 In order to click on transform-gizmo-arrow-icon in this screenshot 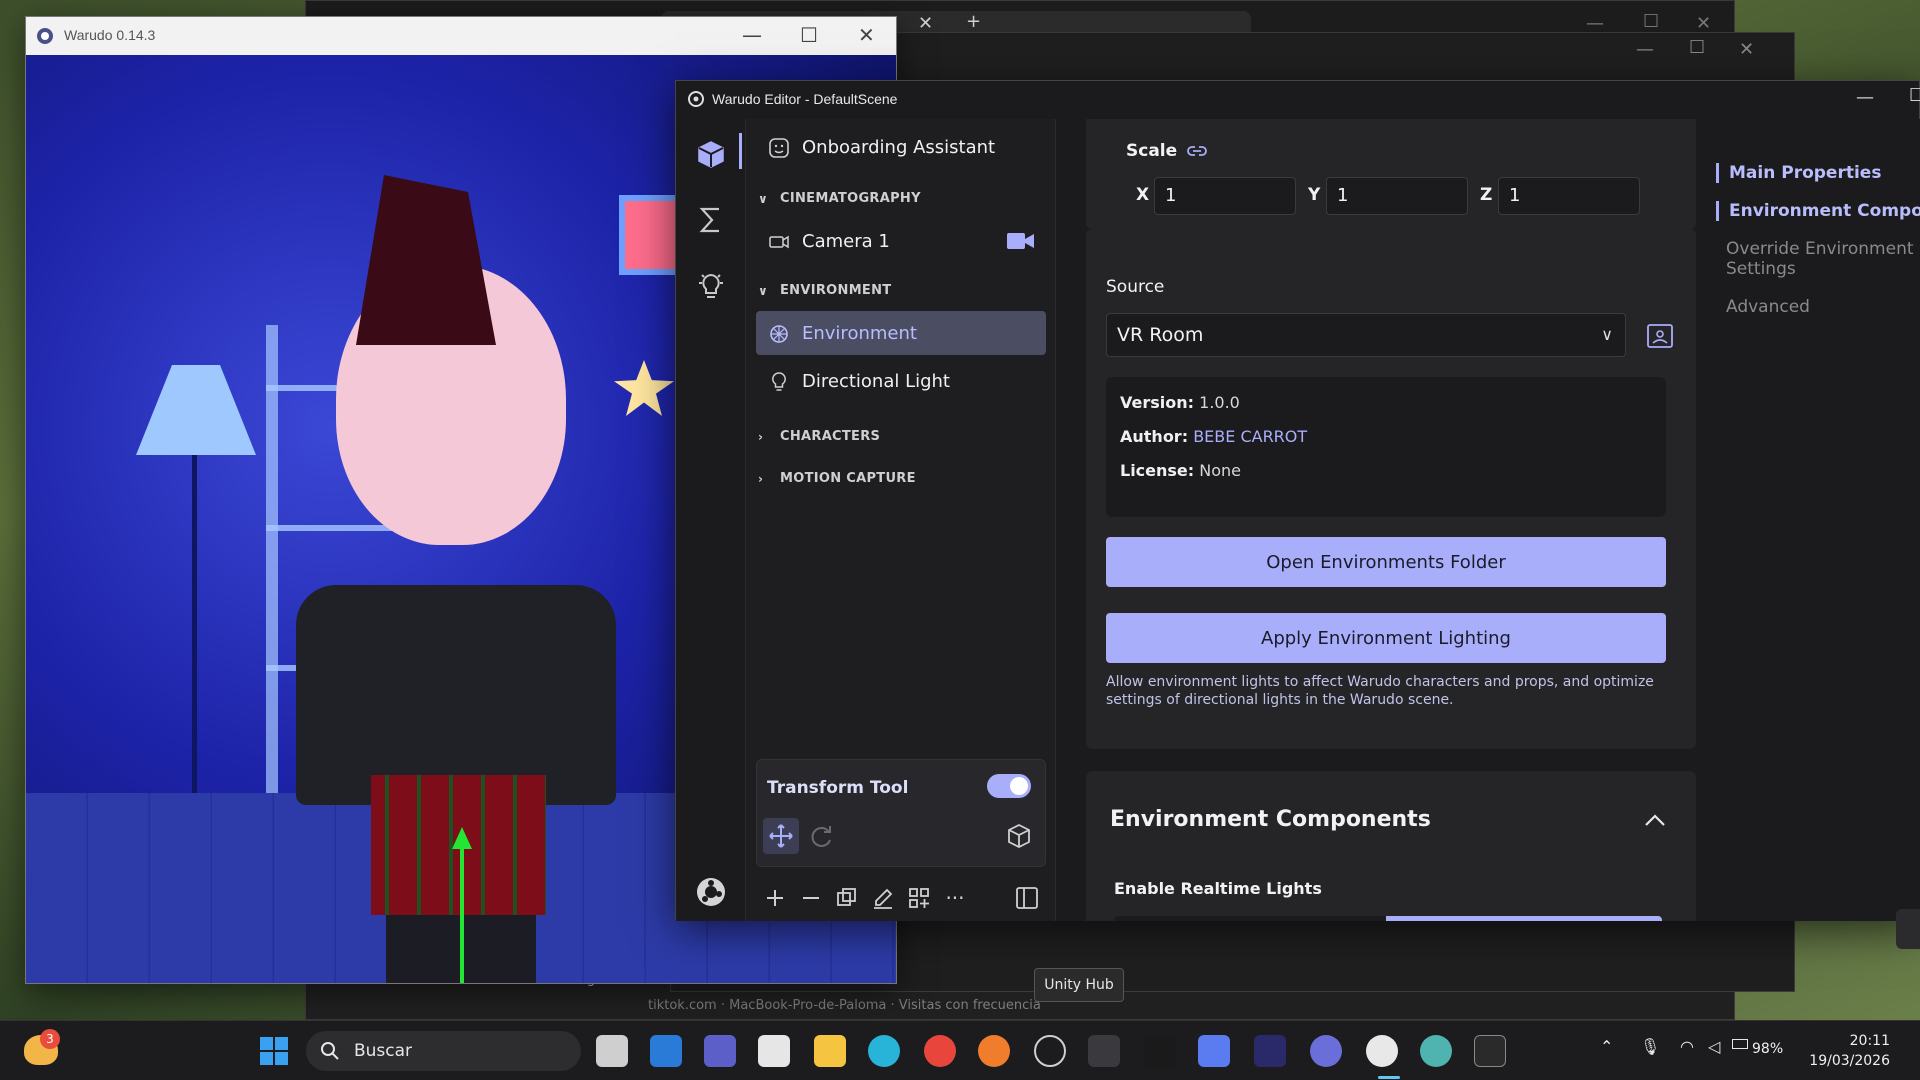, I will do `click(462, 838)`.